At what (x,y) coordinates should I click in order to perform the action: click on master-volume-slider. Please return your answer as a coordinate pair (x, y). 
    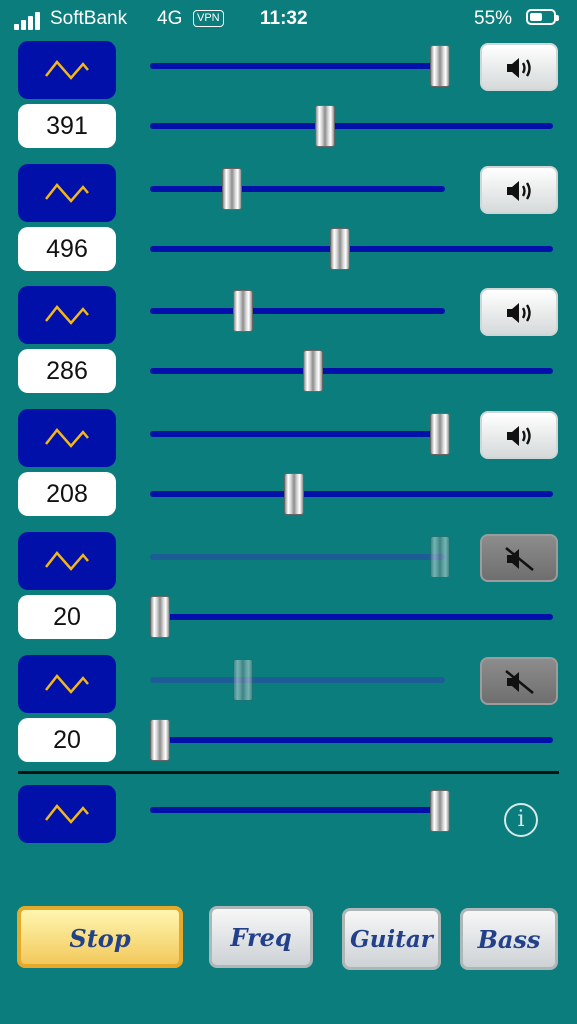
    Looking at the image, I should click on (297, 810).